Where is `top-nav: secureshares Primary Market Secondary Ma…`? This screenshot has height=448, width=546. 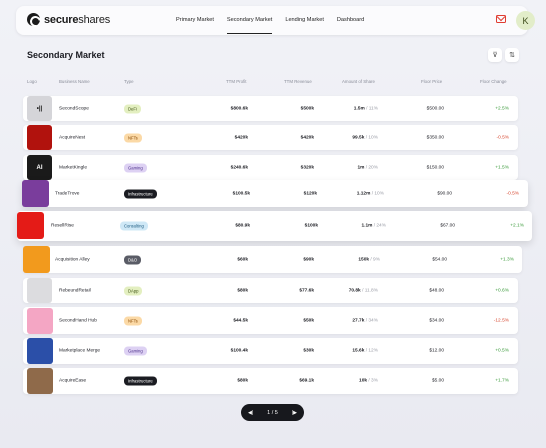
top-nav: secureshares Primary Market Secondary Ma… is located at coordinates (275, 20).